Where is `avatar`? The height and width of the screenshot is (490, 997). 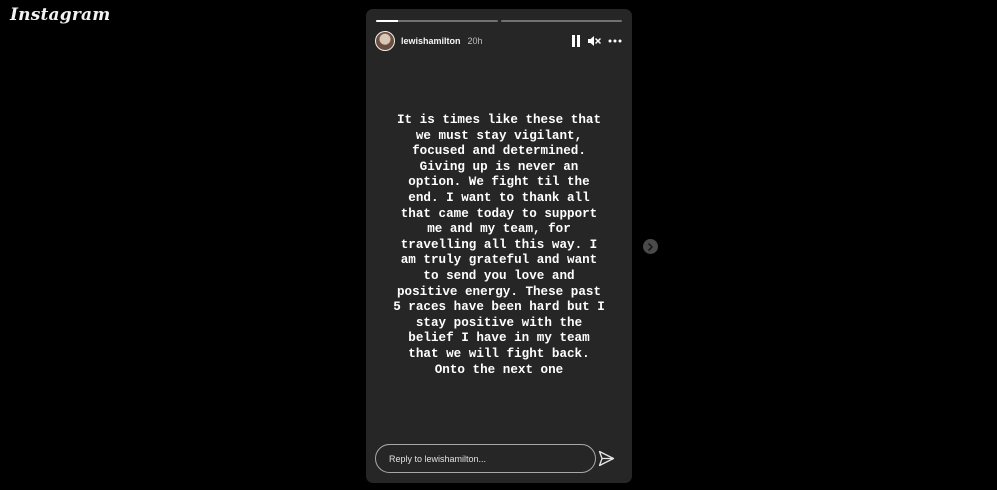 avatar is located at coordinates (385, 41).